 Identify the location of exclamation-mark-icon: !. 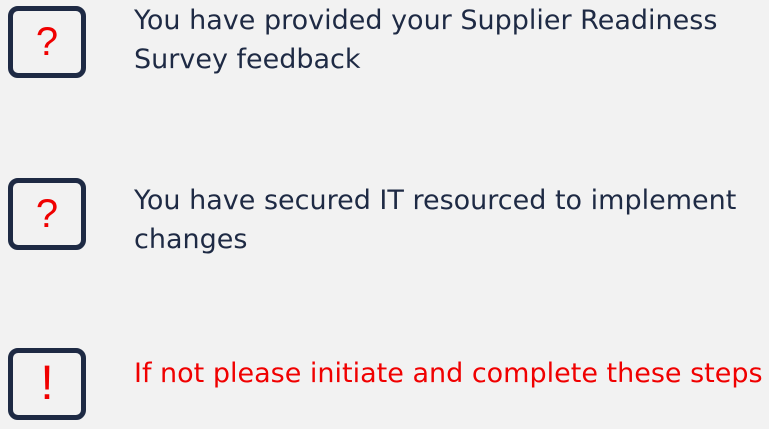
(47, 384).